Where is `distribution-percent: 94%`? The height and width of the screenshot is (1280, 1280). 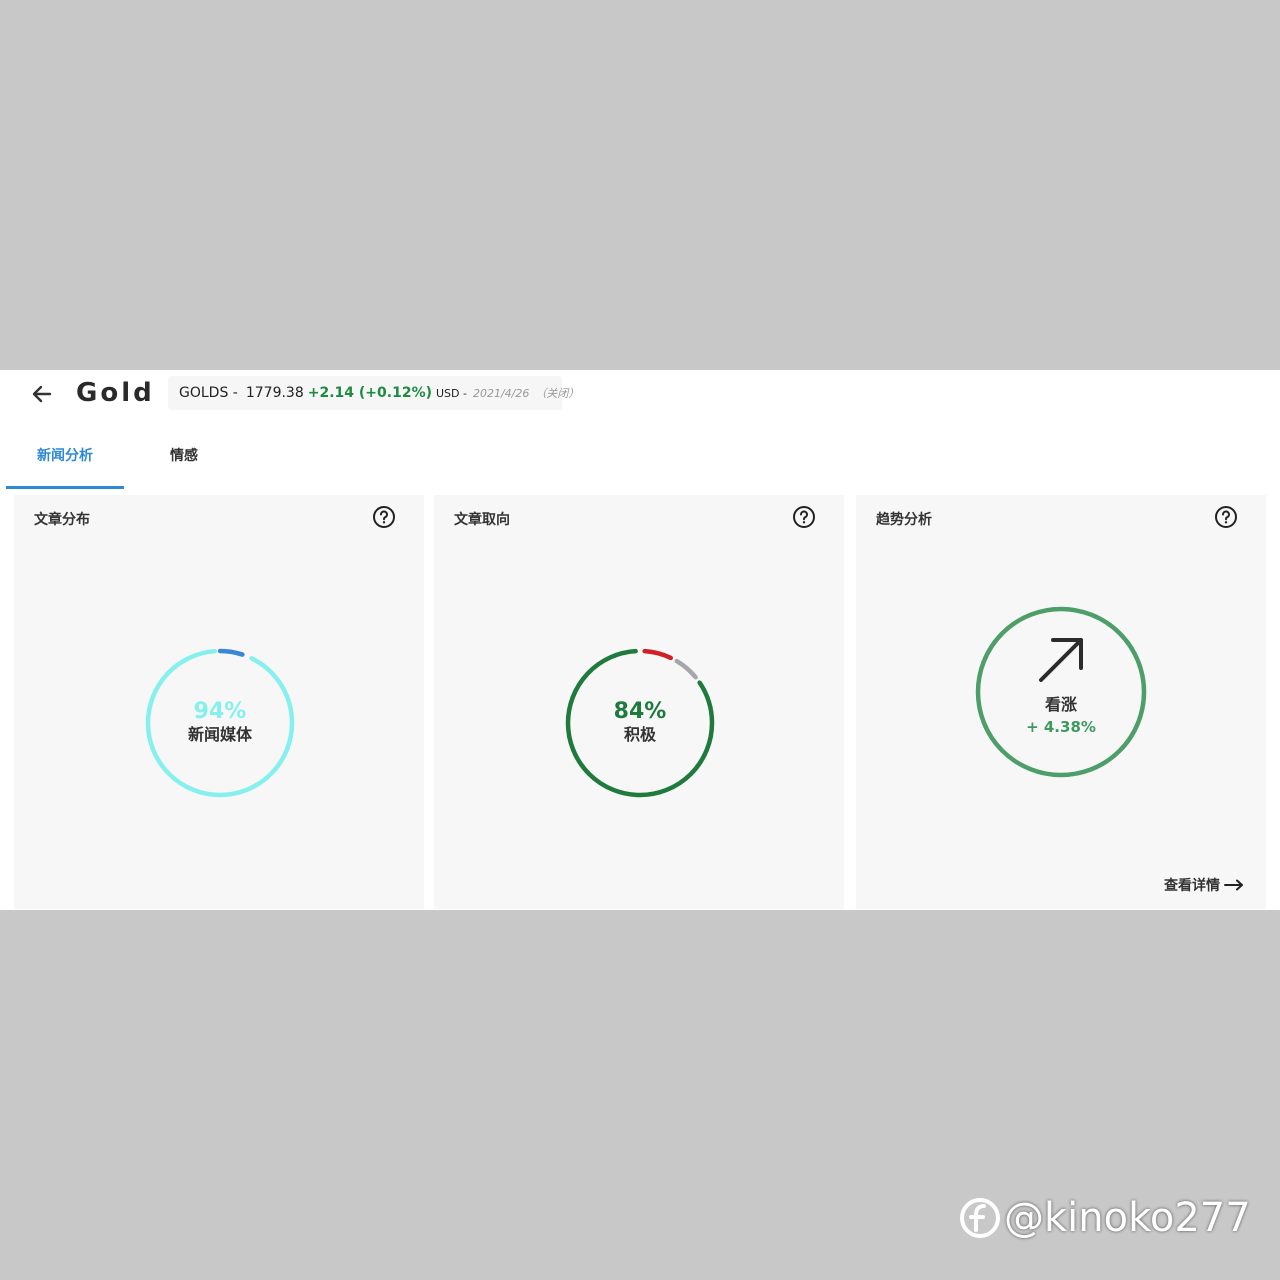
distribution-percent: 94% is located at coordinates (220, 711).